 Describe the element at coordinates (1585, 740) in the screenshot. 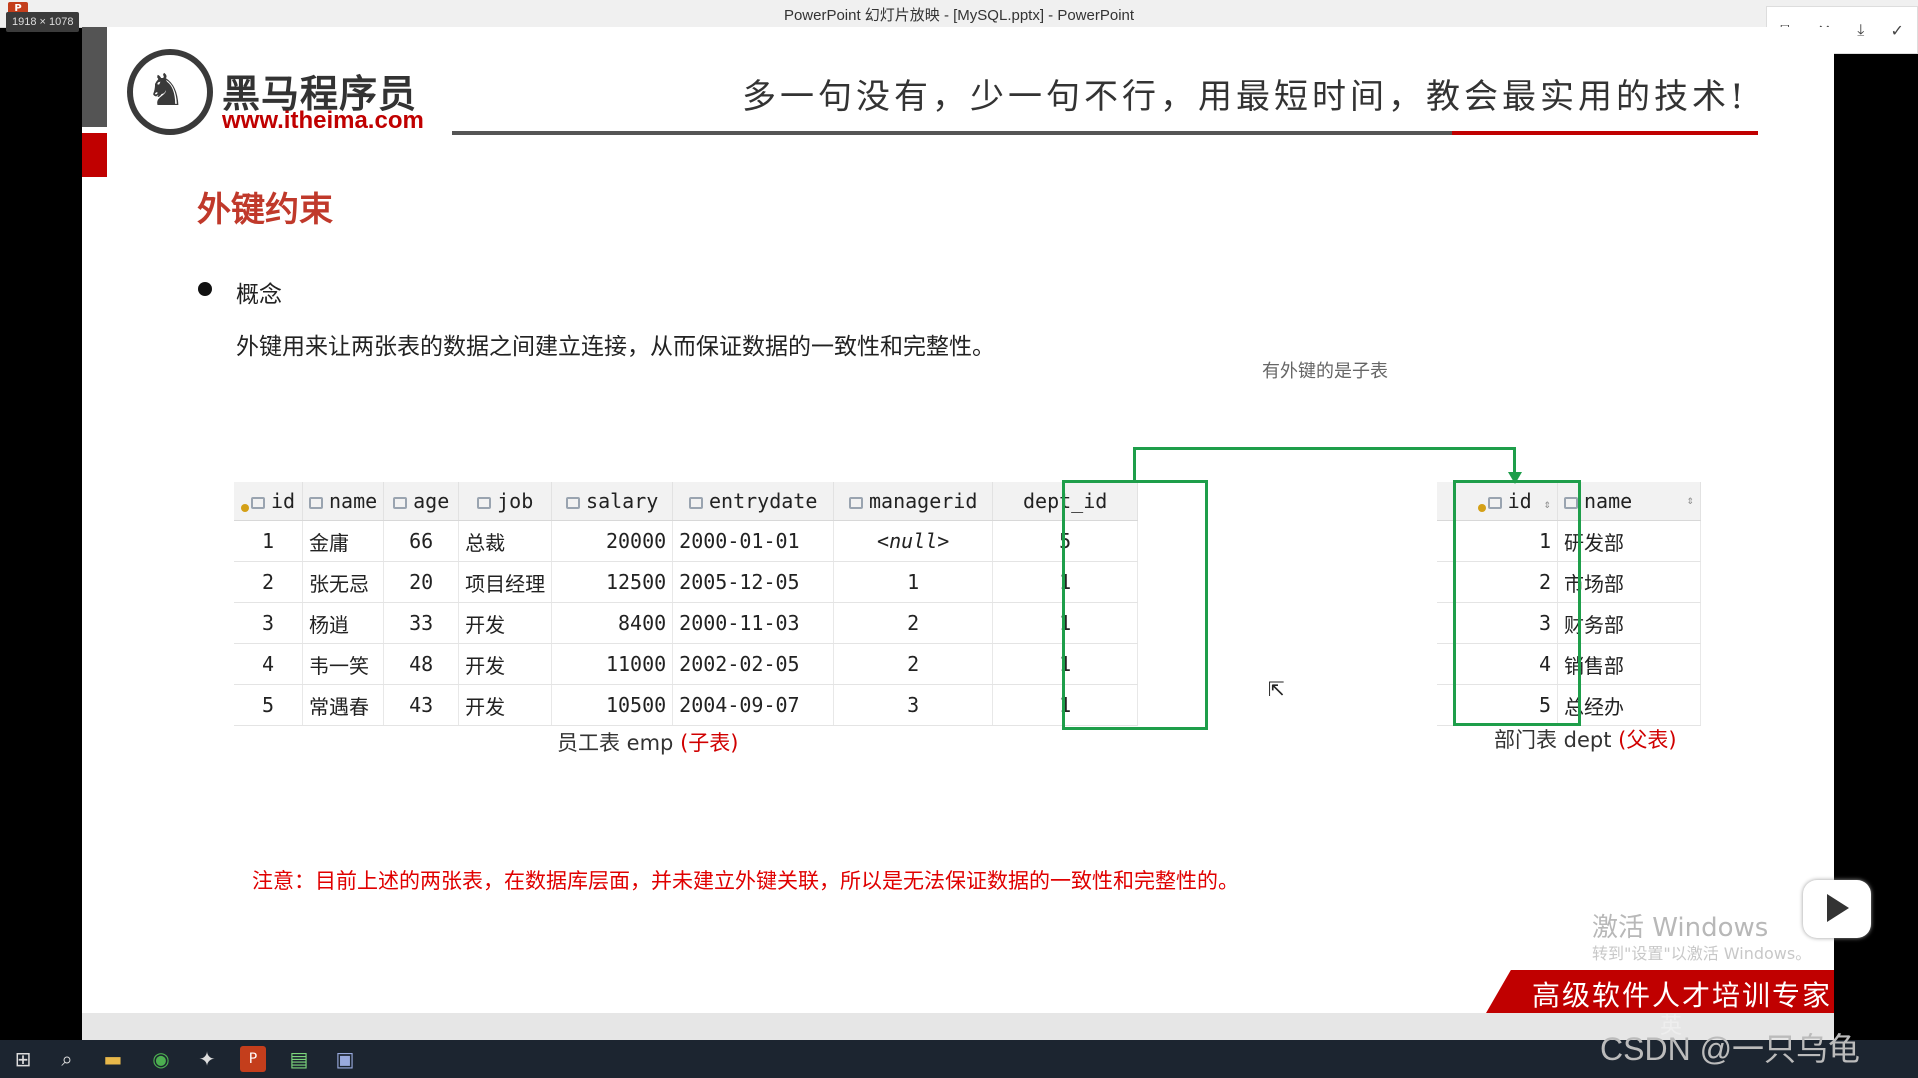

I see `dept-caption: 部门表 dept (父表)` at that location.